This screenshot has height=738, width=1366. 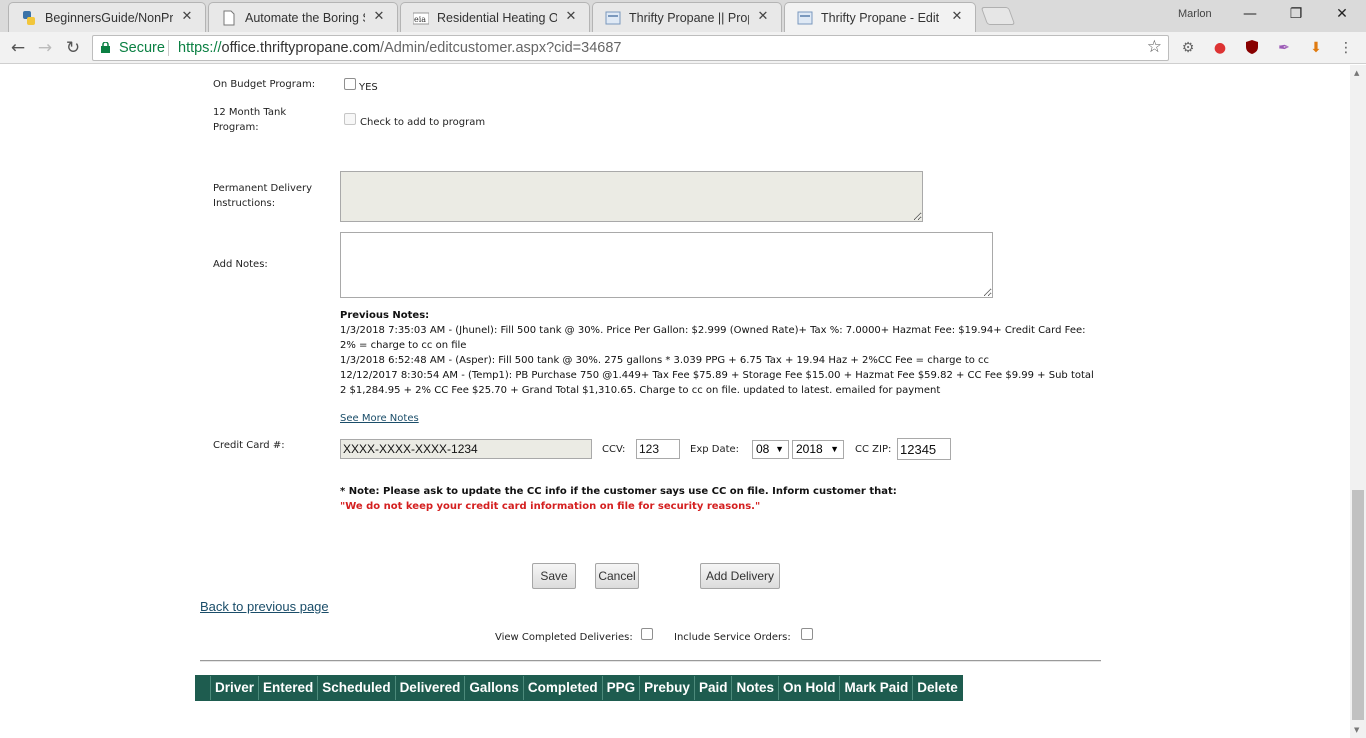 What do you see at coordinates (666, 265) in the screenshot?
I see `add-notes-textarea` at bounding box center [666, 265].